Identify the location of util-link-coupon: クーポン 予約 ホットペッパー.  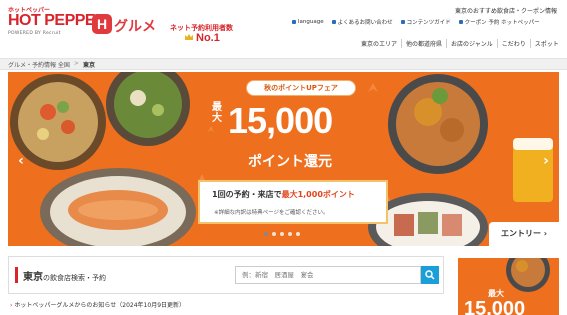
(499, 22).